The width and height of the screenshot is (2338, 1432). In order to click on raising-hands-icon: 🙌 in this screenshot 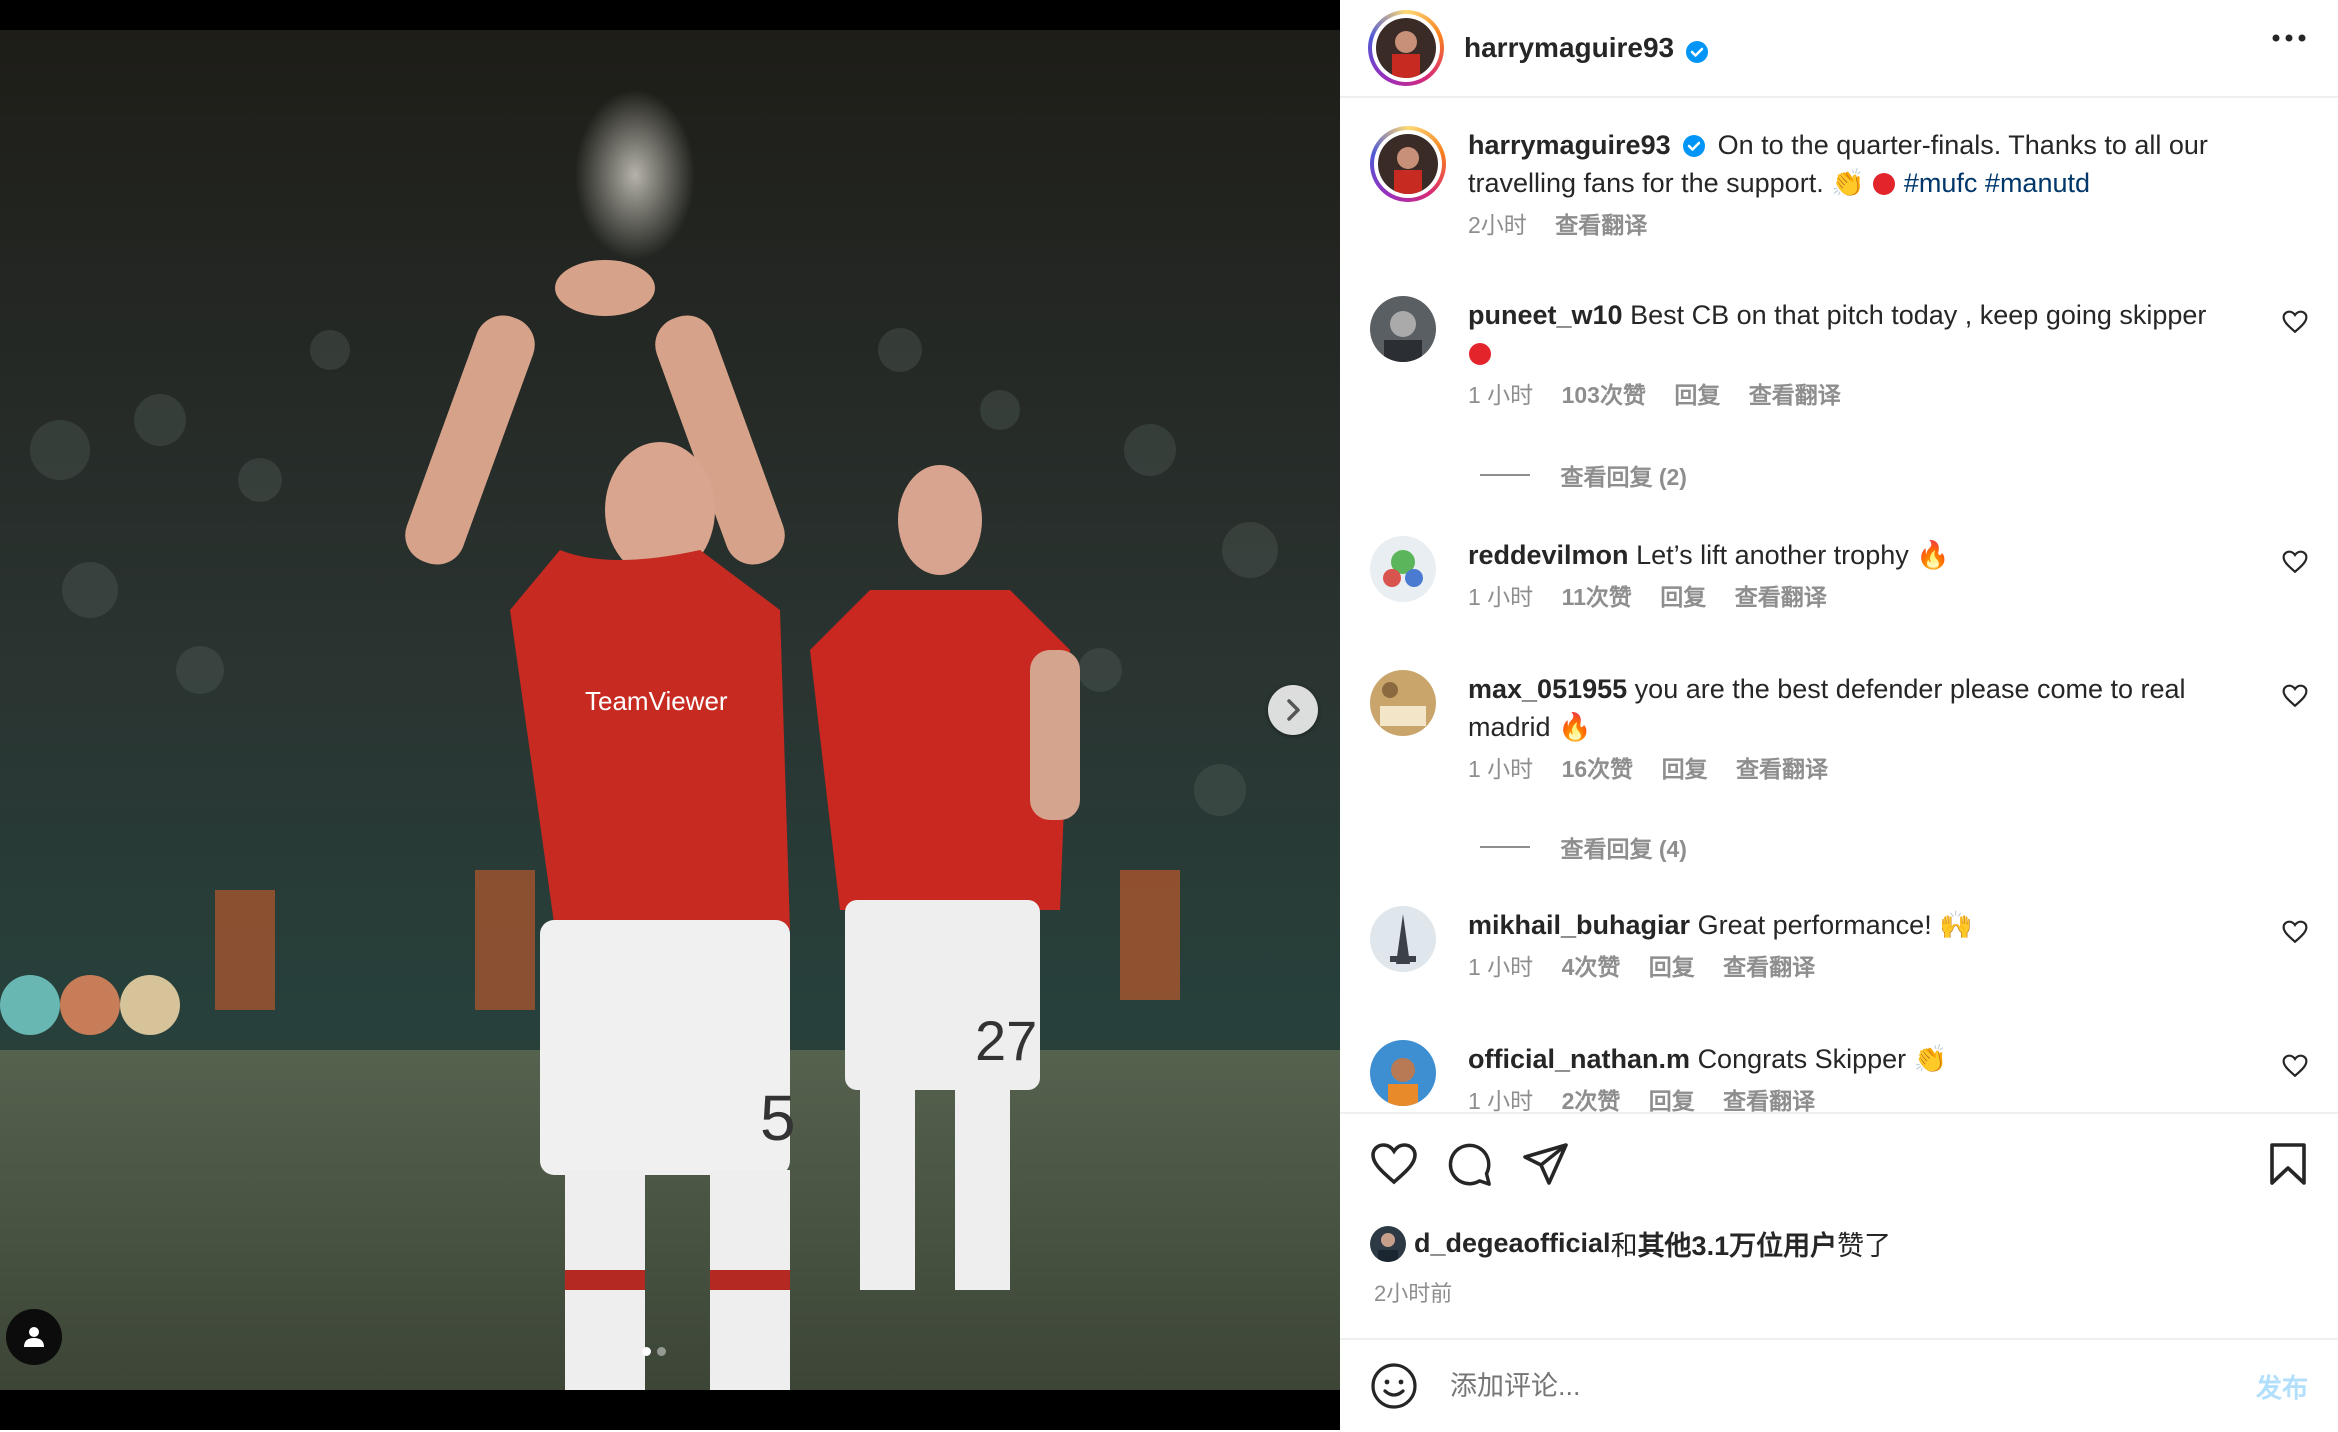, I will do `click(1956, 925)`.